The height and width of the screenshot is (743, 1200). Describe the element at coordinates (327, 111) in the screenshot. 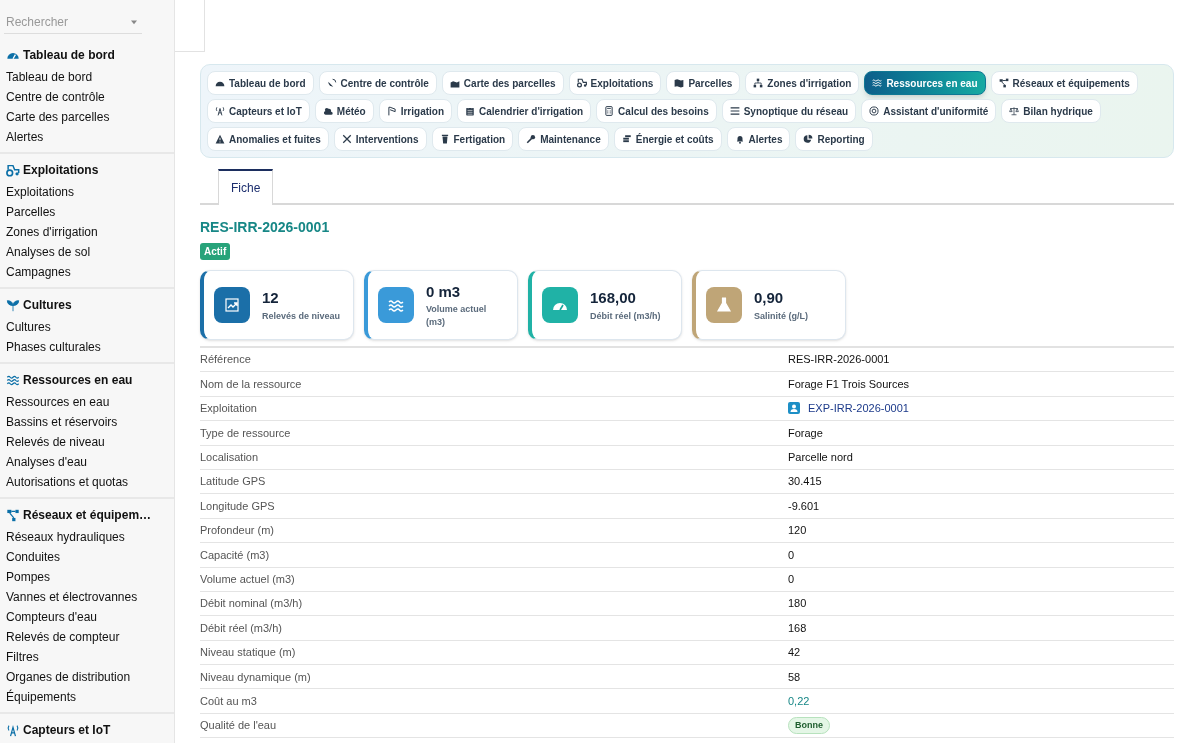

I see `cloud-sun-icon` at that location.